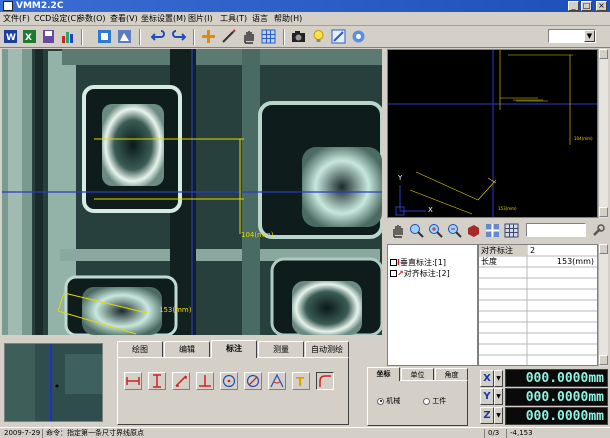  Describe the element at coordinates (601, 6) in the screenshot. I see `close-button: ×` at that location.